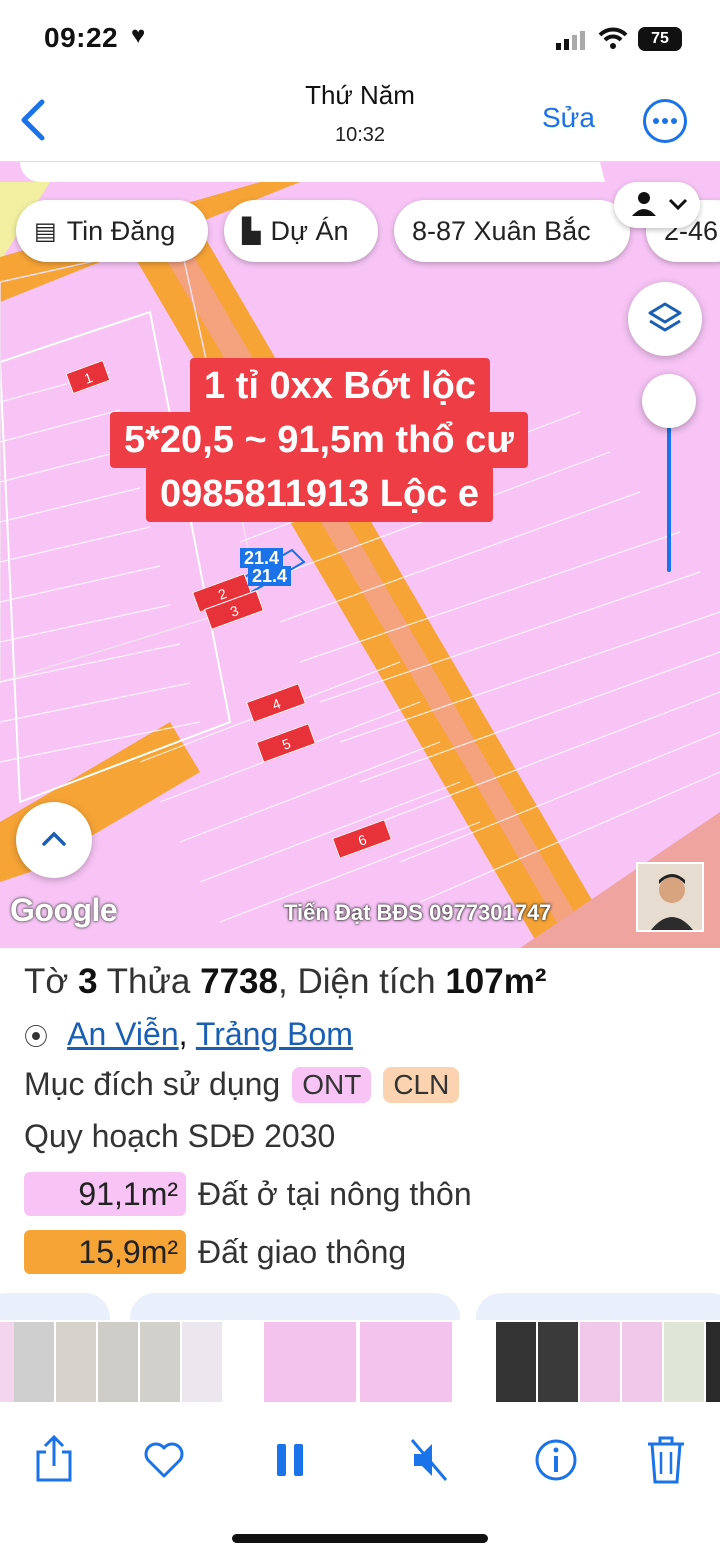 The width and height of the screenshot is (720, 1559). Describe the element at coordinates (340, 386) in the screenshot. I see `ad-banner-line-1: 1 tỉ 0xx Bớt lộc` at that location.